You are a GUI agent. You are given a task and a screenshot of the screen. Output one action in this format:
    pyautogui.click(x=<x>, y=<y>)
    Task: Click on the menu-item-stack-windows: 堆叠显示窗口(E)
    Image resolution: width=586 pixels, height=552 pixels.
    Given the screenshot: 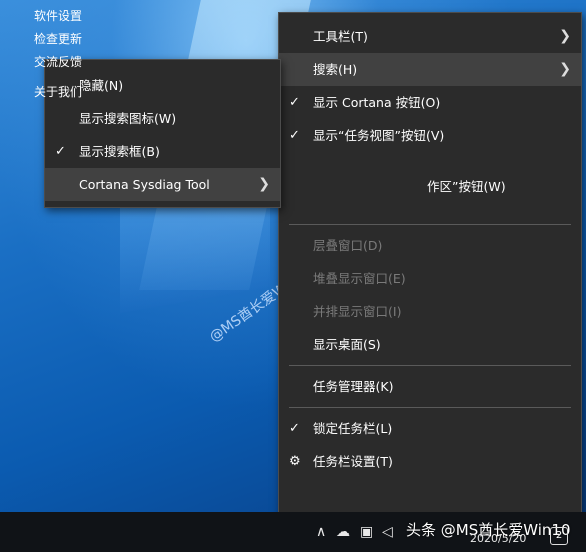 What is the action you would take?
    pyautogui.click(x=430, y=278)
    